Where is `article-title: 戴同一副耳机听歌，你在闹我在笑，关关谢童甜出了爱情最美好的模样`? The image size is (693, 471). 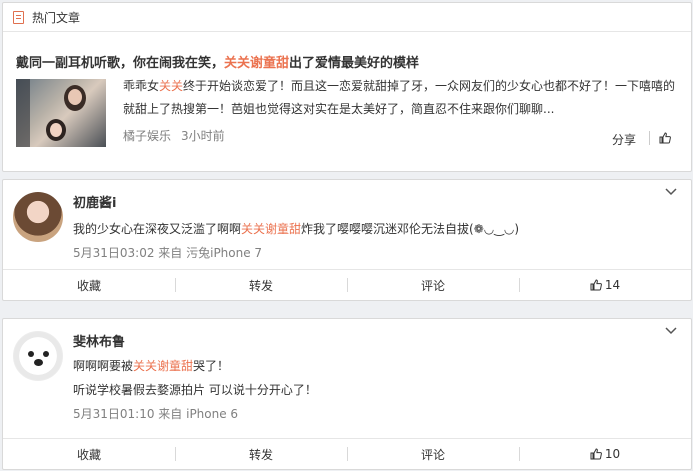 article-title: 戴同一副耳机听歌，你在闹我在笑，关关谢童甜出了爱情最美好的模样 is located at coordinates (217, 61).